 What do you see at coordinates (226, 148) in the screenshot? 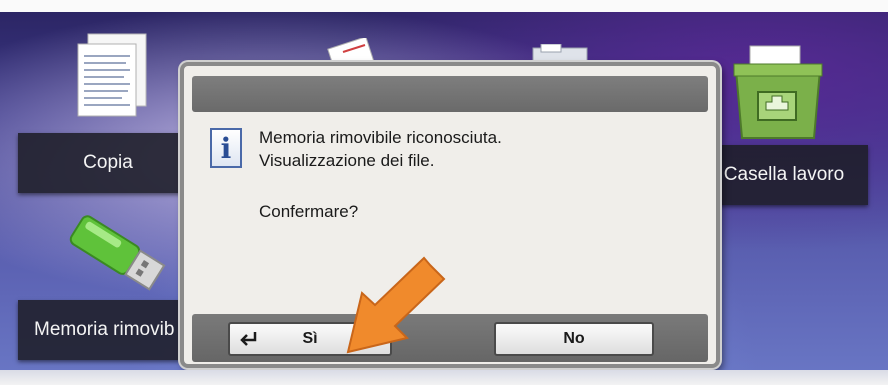
I see `info-icon: i` at bounding box center [226, 148].